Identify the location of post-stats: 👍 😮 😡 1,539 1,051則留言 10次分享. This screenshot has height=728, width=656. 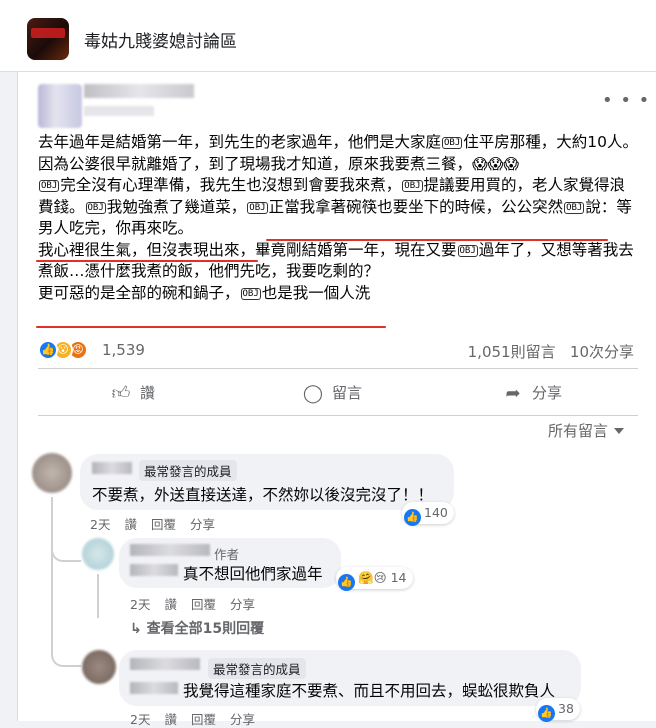
(338, 350).